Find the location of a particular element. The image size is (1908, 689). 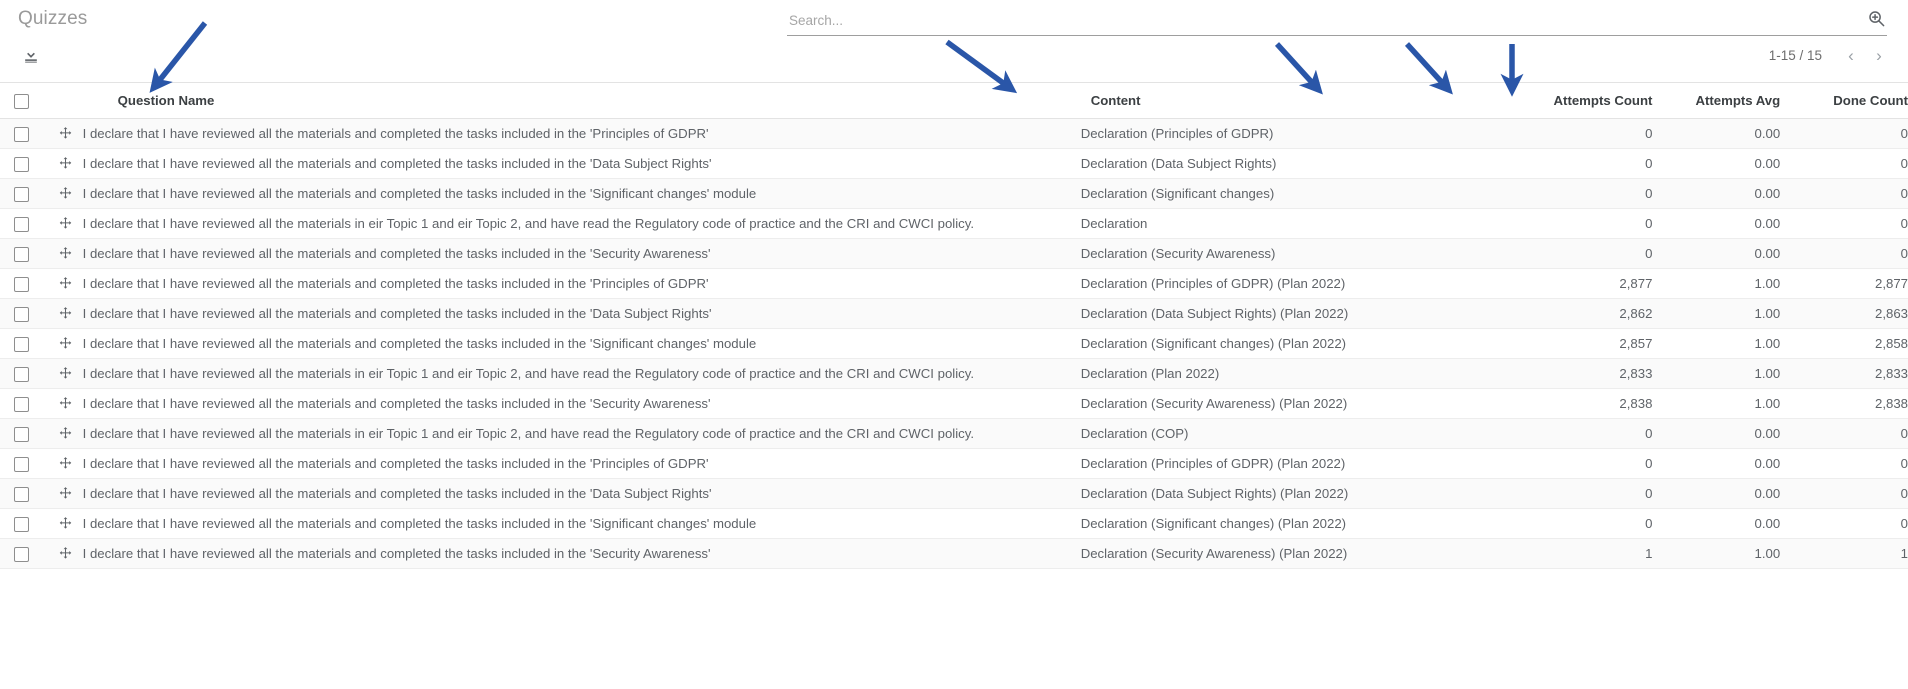

select-all-checkbox is located at coordinates (21, 101).